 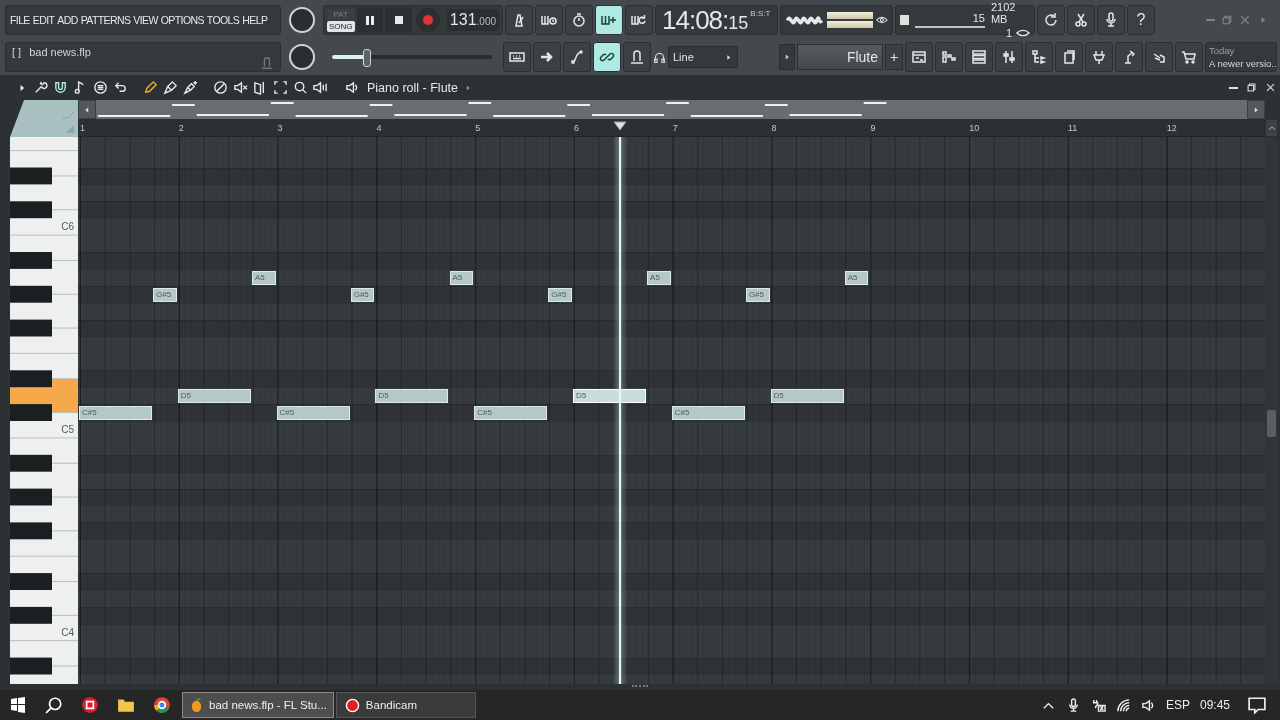 I want to click on tempo-display: 131.000, so click(x=472, y=20).